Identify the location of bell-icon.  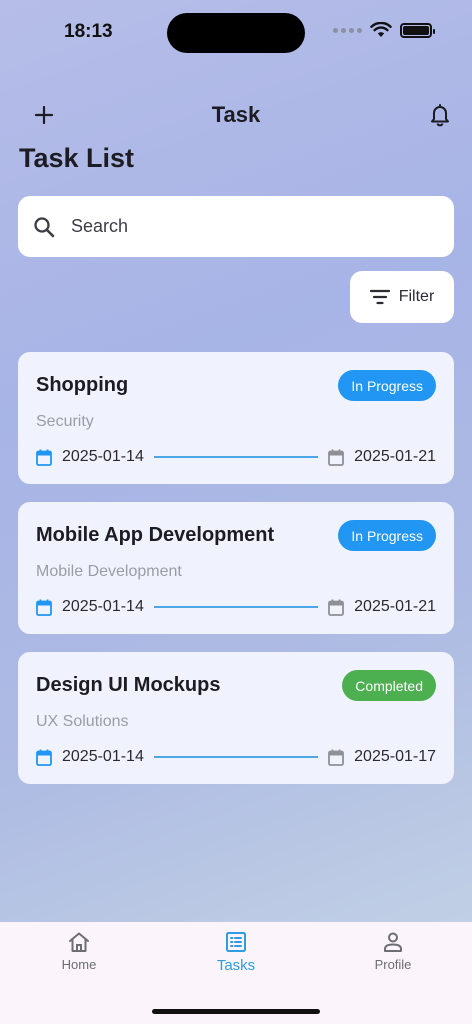
(440, 115).